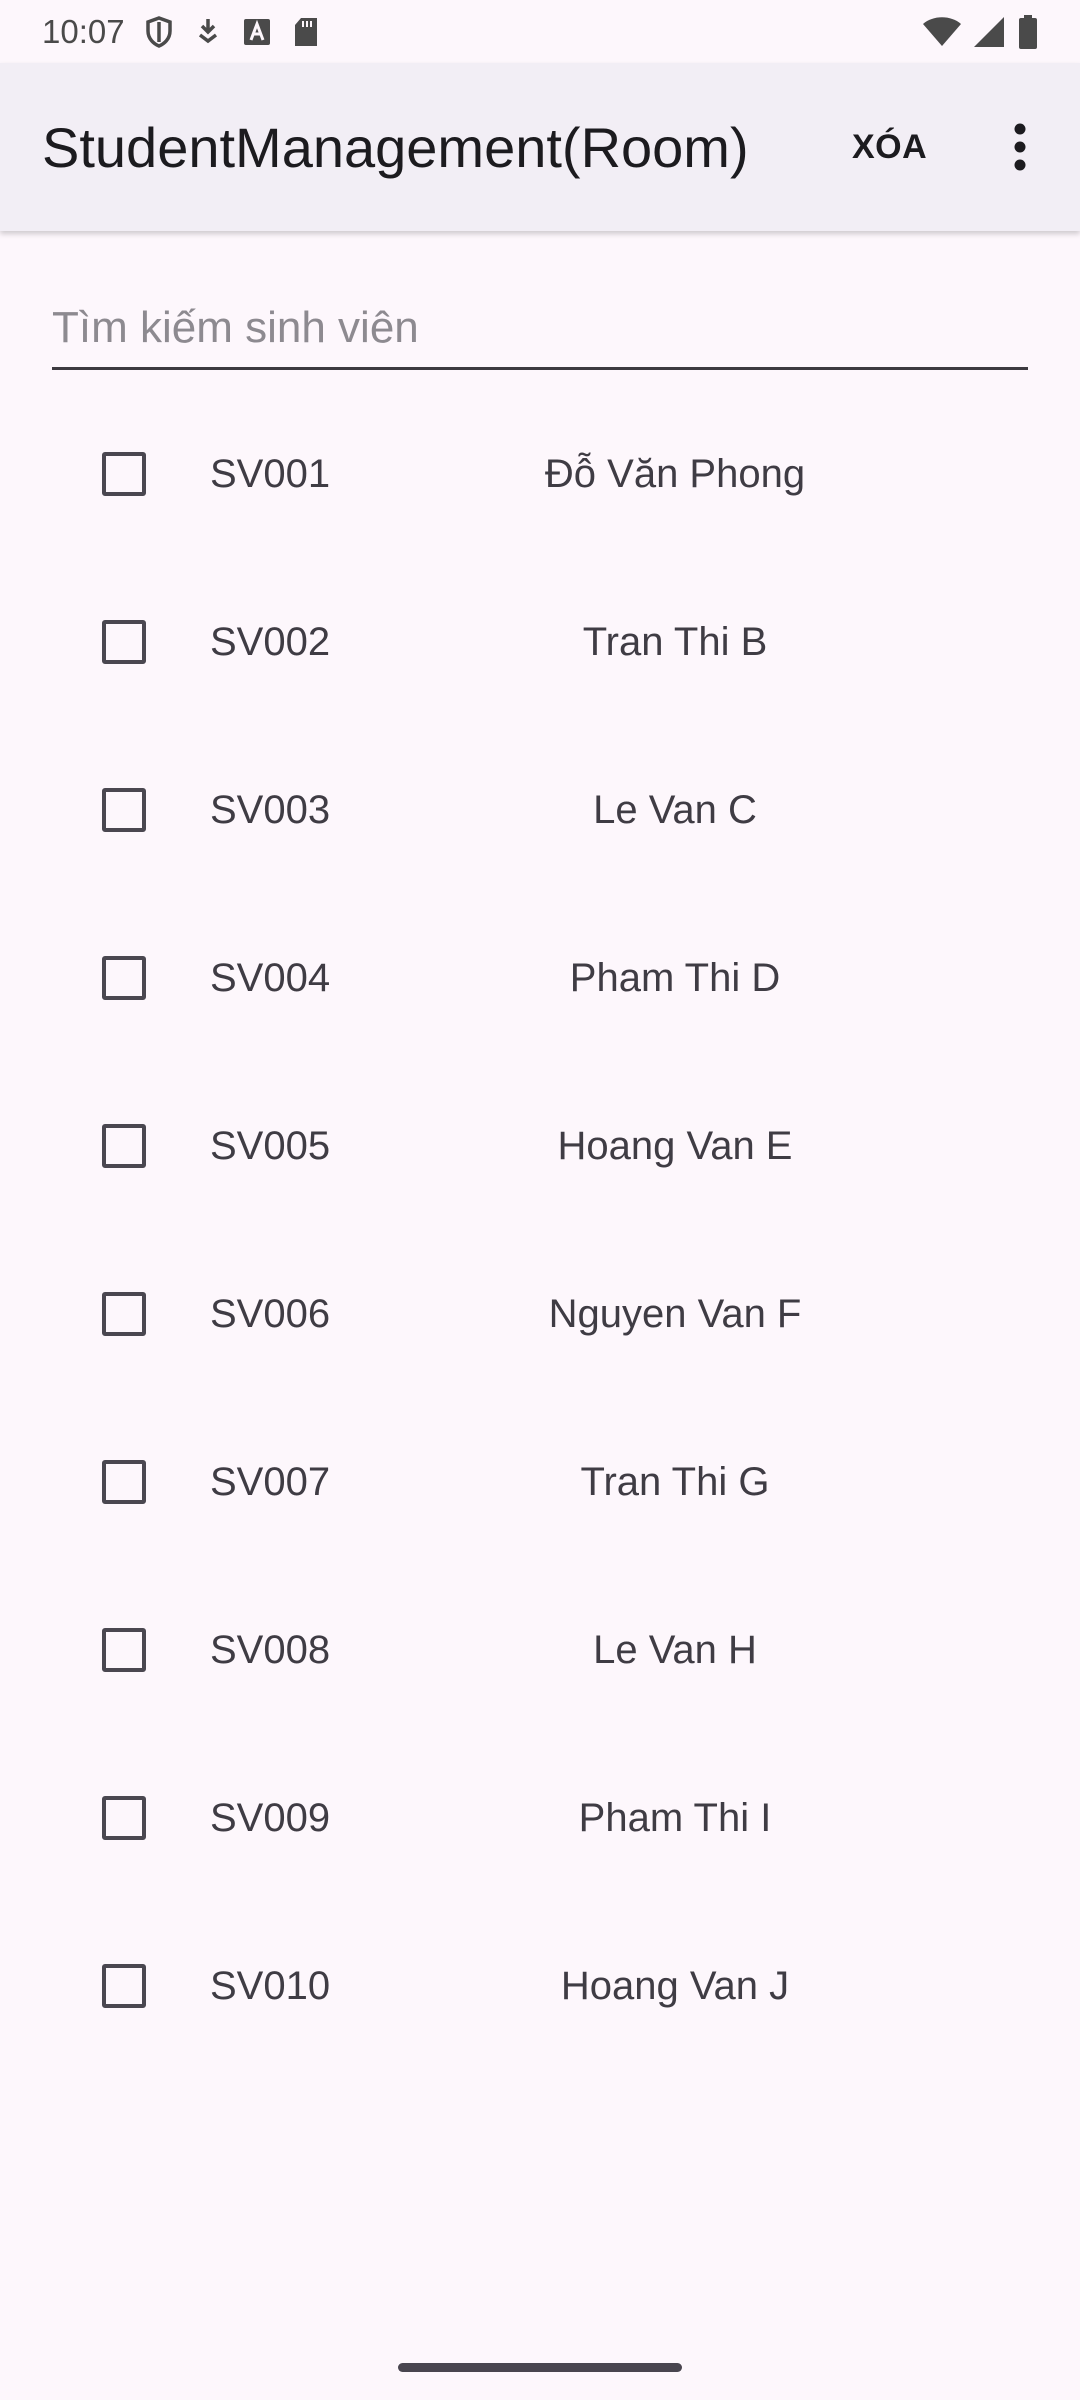 The image size is (1080, 2400). I want to click on battery-icon, so click(1028, 31).